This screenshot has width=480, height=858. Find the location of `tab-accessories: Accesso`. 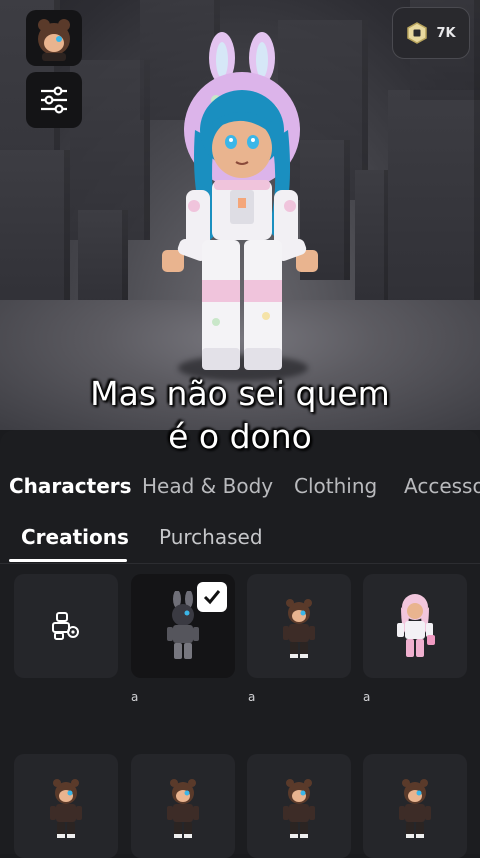

tab-accessories: Accesso is located at coordinates (442, 486).